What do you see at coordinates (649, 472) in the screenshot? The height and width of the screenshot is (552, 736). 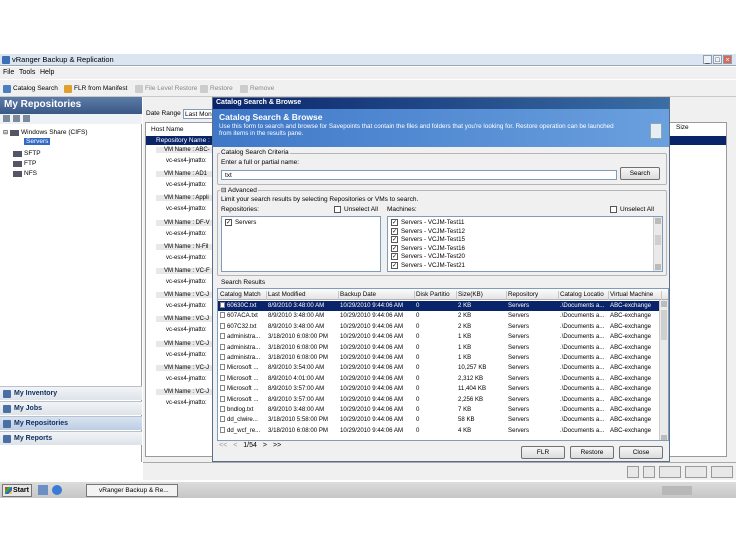 I see `status-info-icon` at bounding box center [649, 472].